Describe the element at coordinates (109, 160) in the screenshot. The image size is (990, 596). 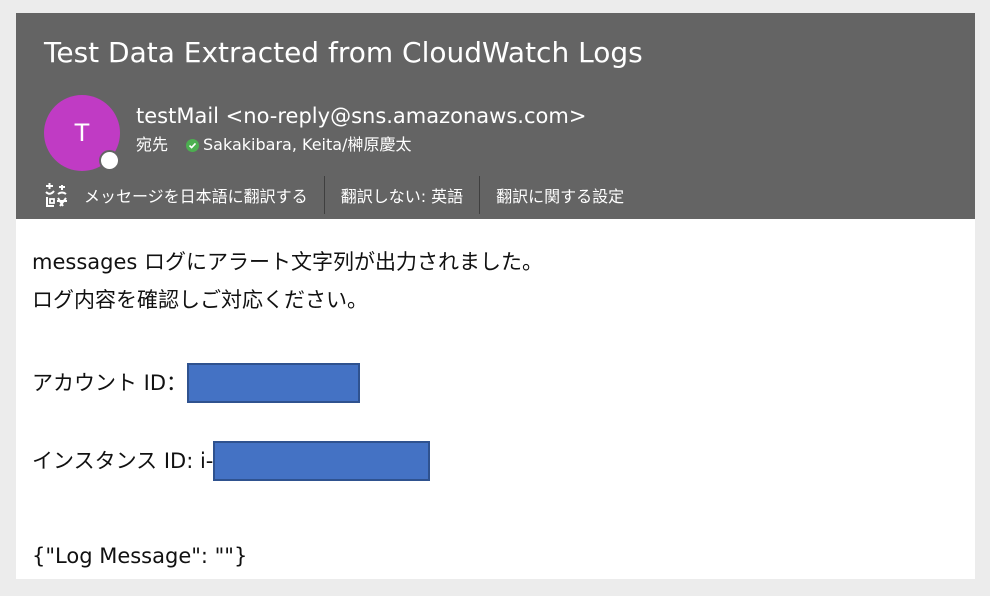
I see `presence-status-icon` at that location.